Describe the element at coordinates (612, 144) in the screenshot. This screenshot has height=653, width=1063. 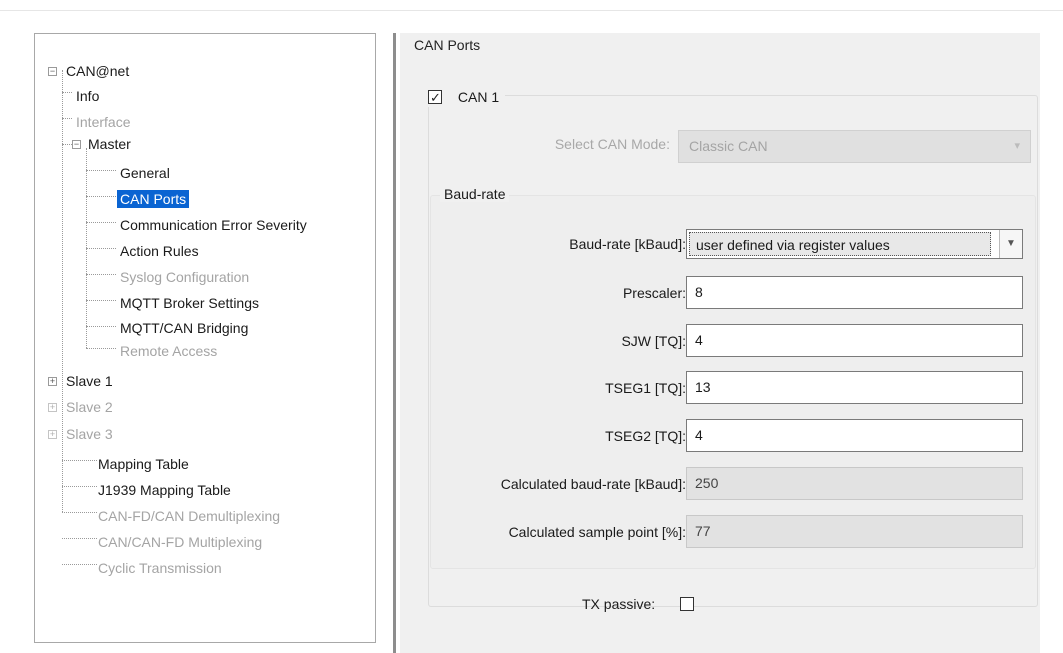
I see `can-mode-label: Select CAN Mode:` at that location.